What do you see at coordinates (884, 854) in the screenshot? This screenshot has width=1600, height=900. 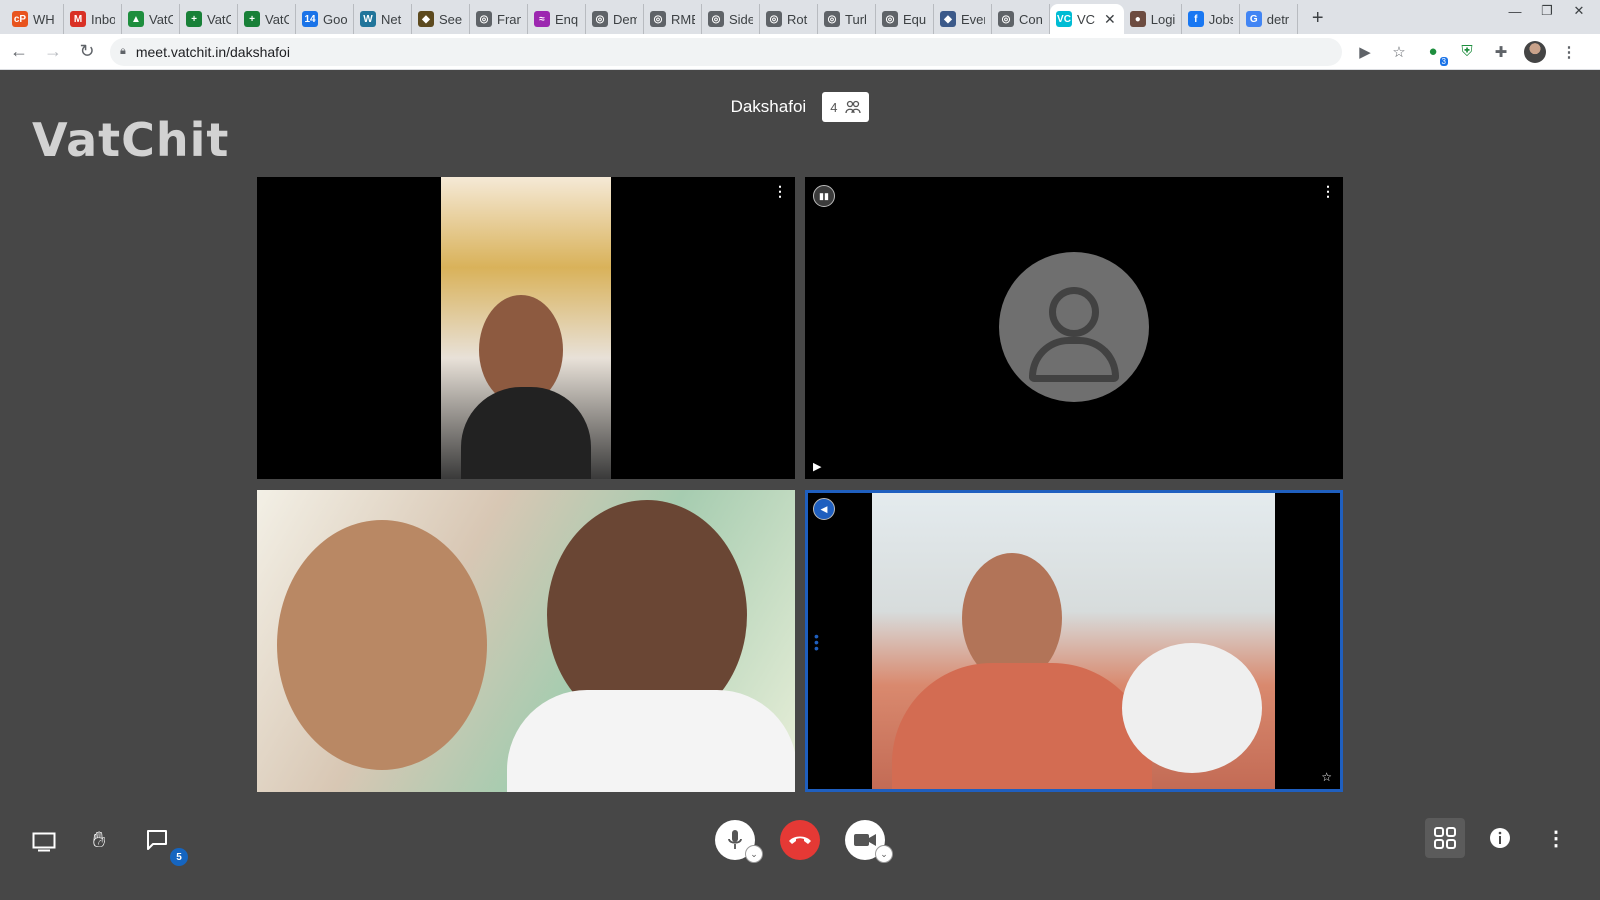 I see `video-options-button: ⌄` at bounding box center [884, 854].